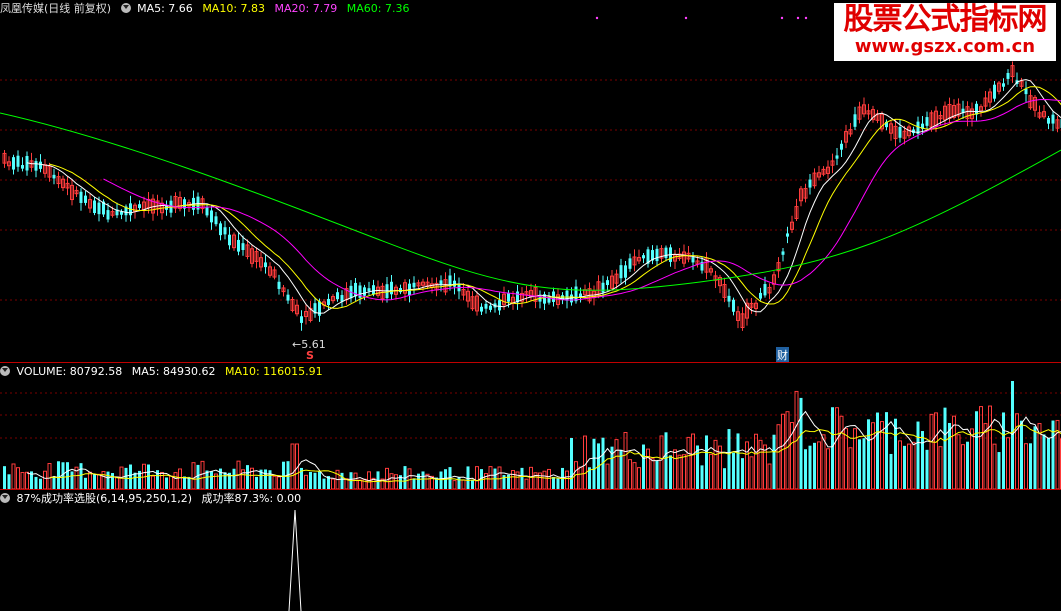  I want to click on indicator-value-label: 成功率87.3%: 0.00, so click(251, 498).